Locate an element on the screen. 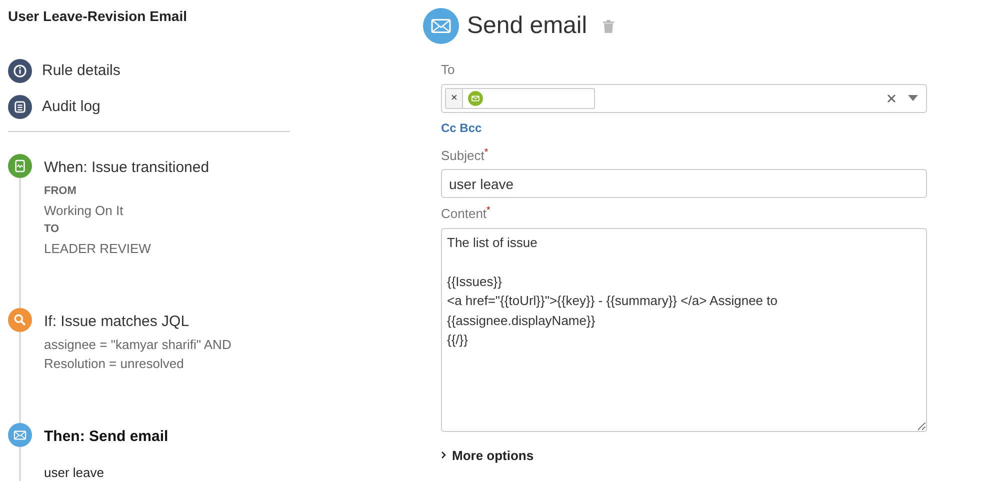 Image resolution: width=999 pixels, height=488 pixels. info-icon is located at coordinates (20, 71).